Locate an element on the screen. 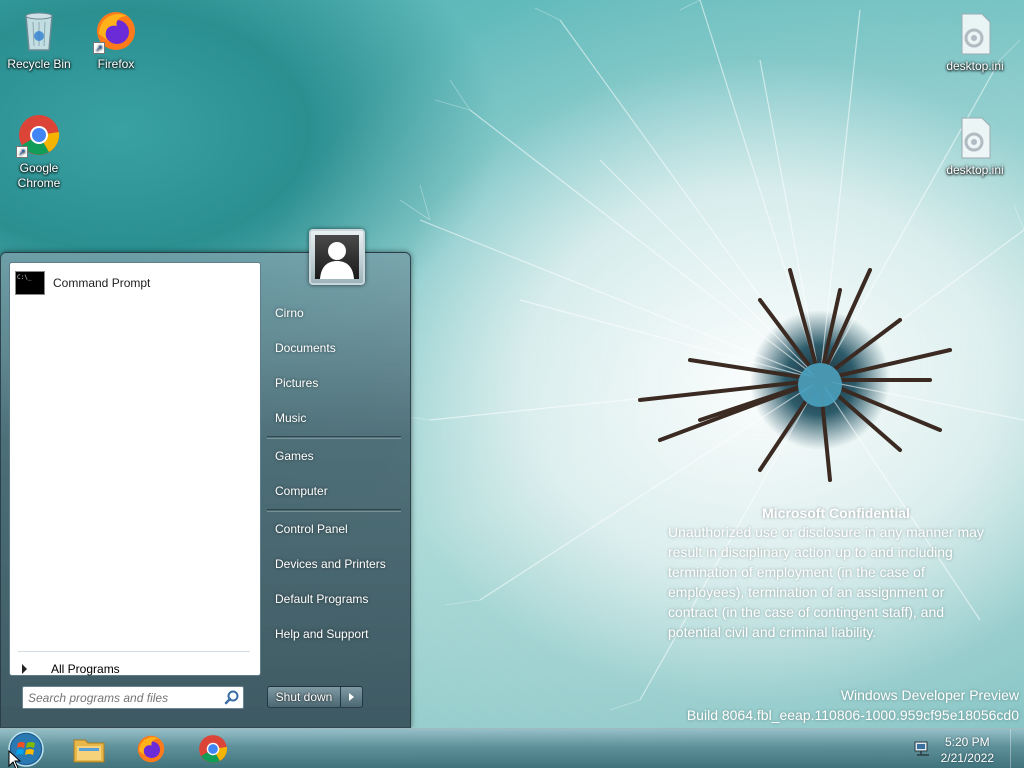  confidential-heading: Microsoft Confidential is located at coordinates (836, 513).